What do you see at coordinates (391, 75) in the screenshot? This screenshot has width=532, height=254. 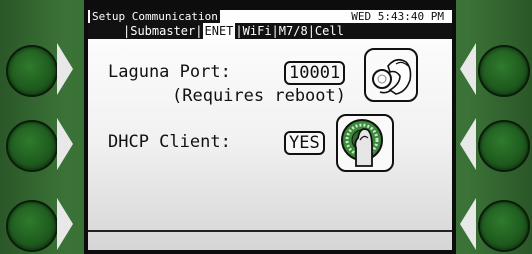 I see `hand-pinch-dial-icon` at bounding box center [391, 75].